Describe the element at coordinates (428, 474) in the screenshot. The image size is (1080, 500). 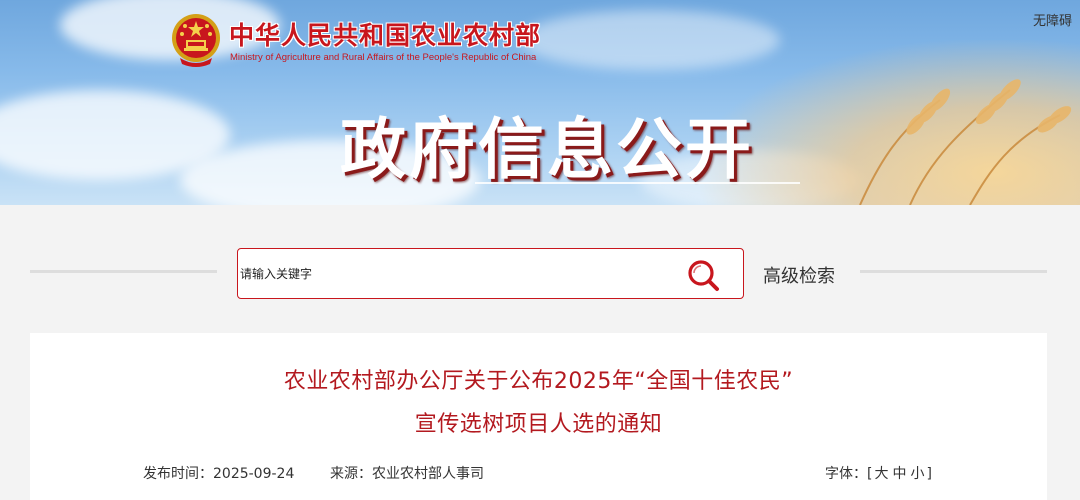
I see `source-value: 农业农村部人事司` at that location.